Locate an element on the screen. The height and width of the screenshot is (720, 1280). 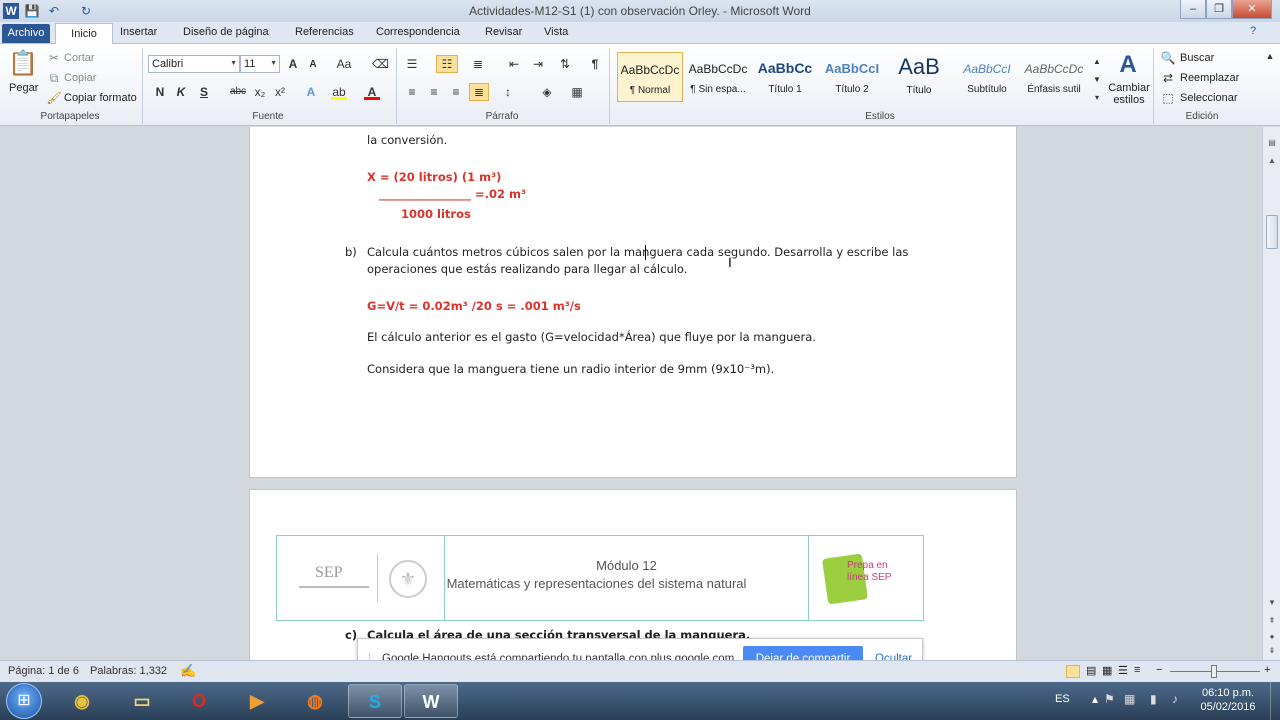
subscript-button: x₂ is located at coordinates (260, 92).